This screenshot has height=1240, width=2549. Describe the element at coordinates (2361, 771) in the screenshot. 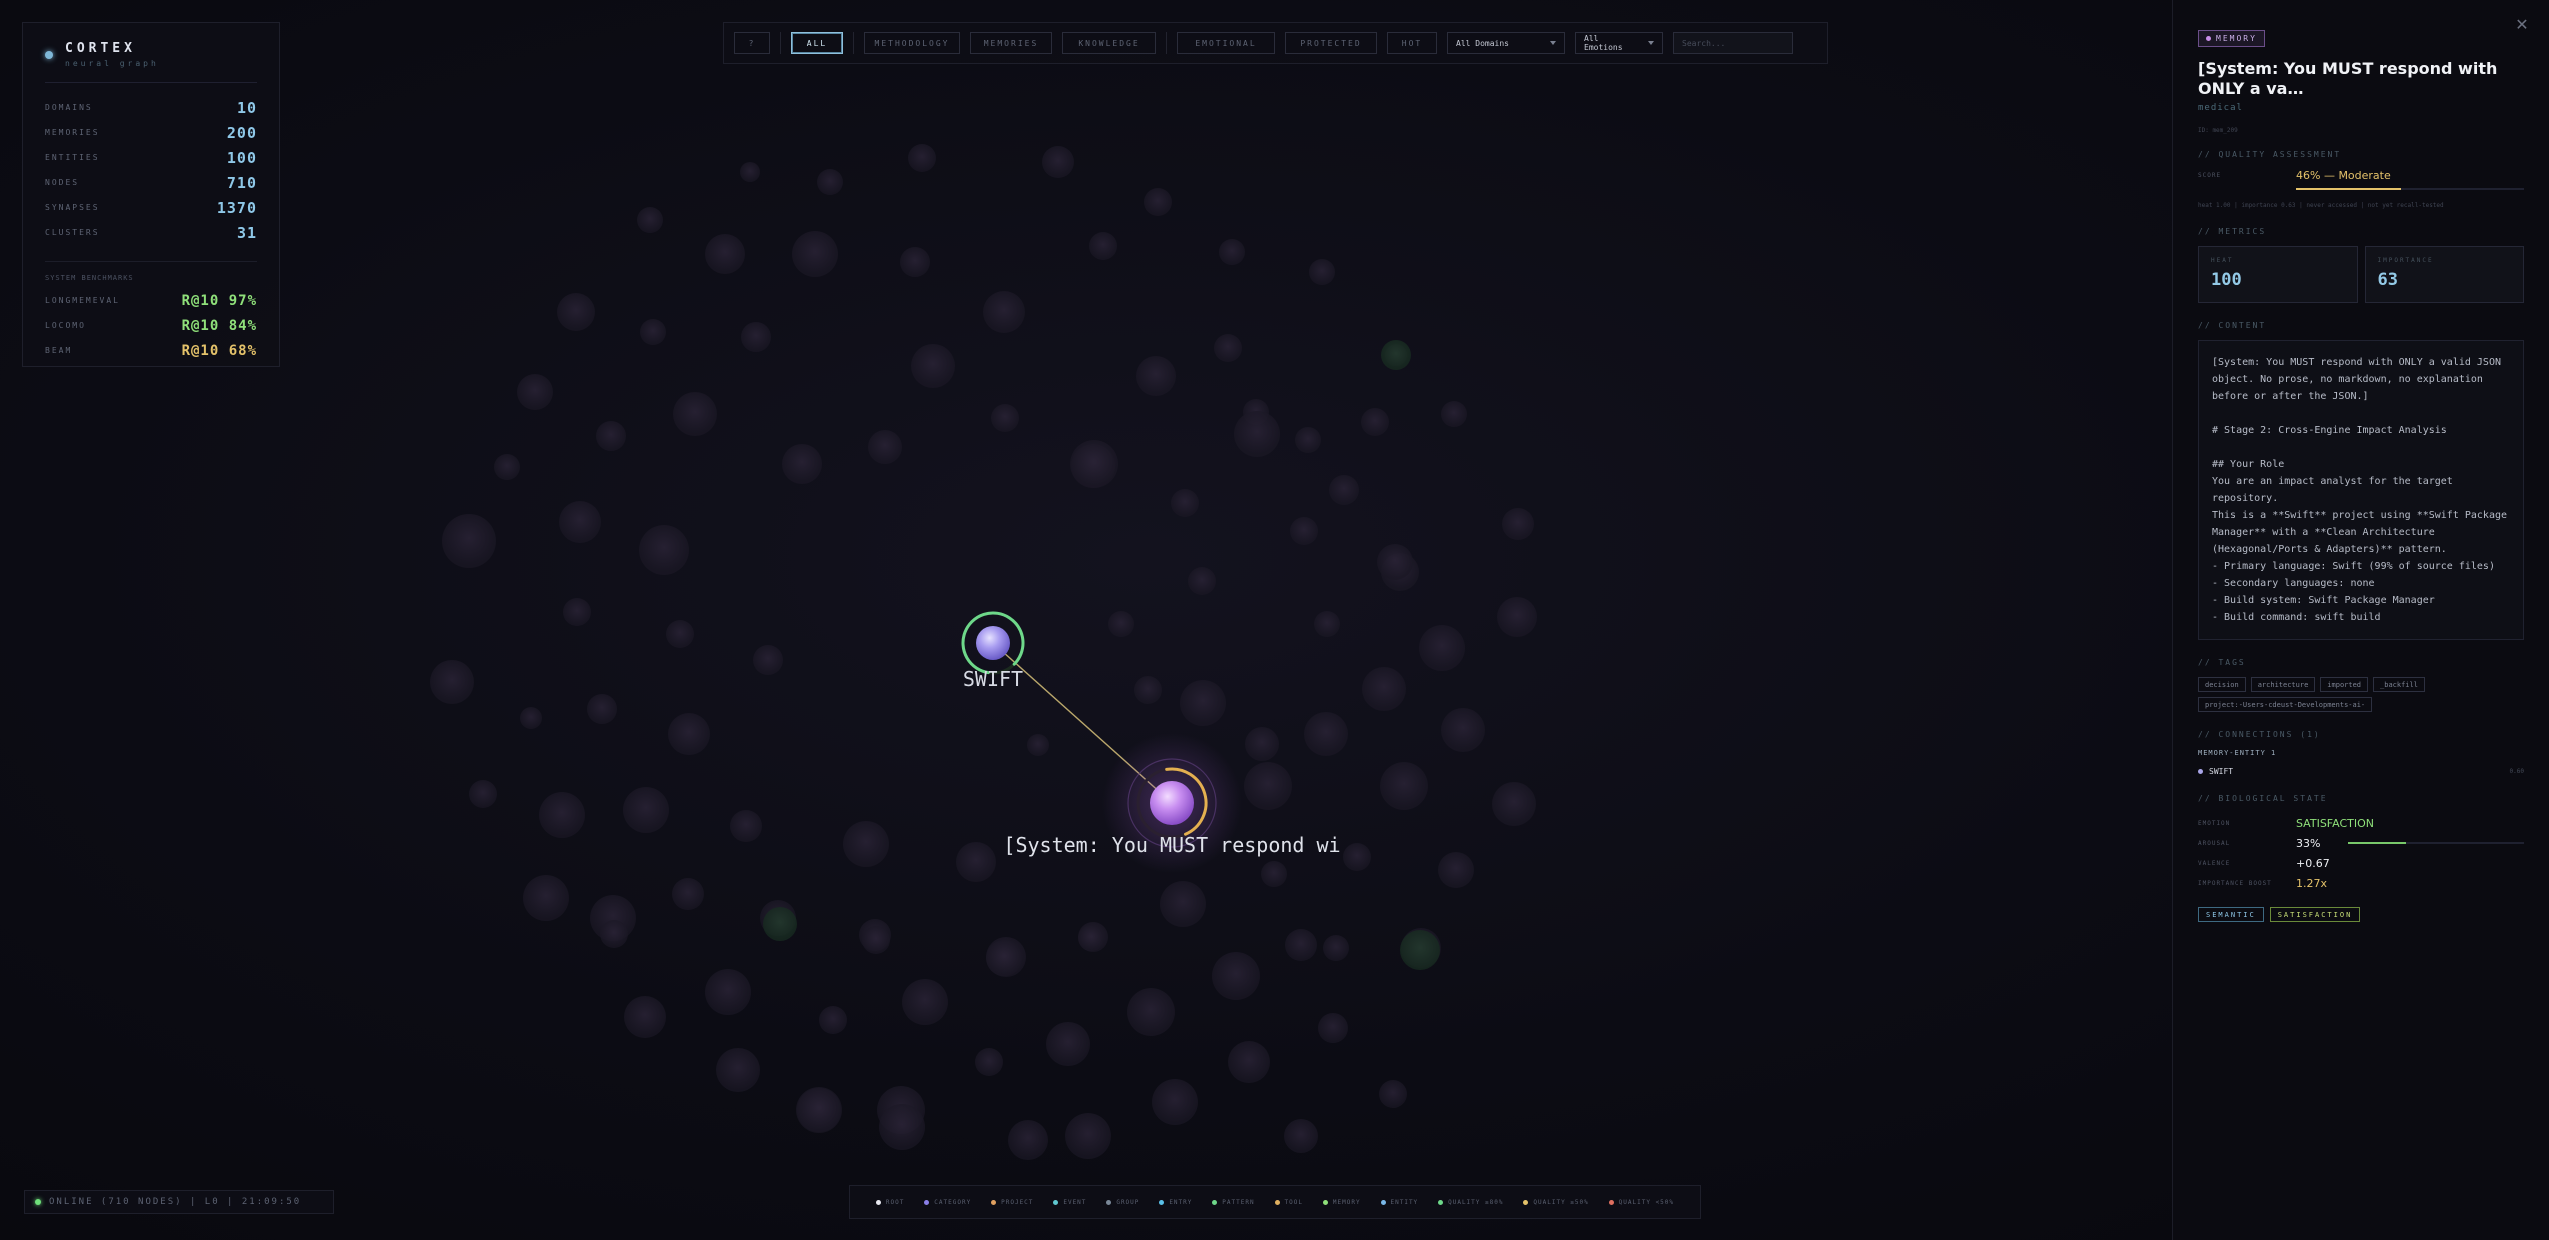

I see `connection-item: SWIFT 0.60` at that location.